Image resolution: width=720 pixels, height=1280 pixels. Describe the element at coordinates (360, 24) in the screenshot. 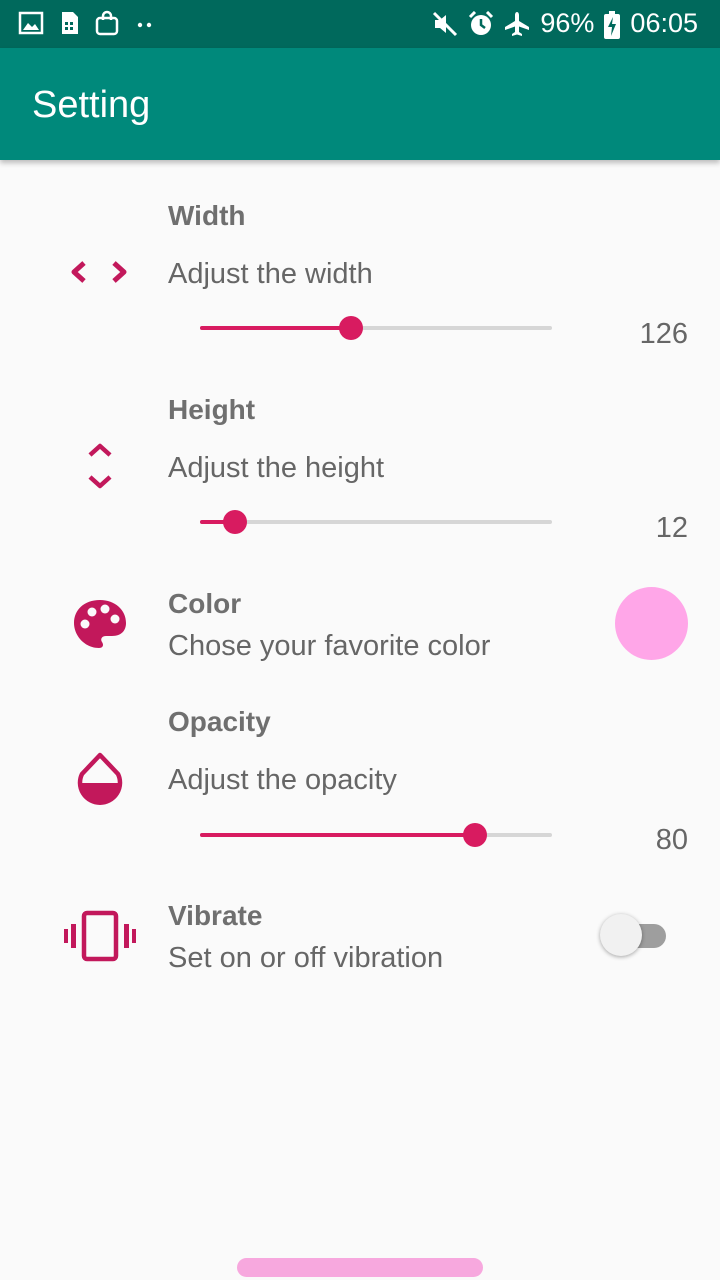

I see `status-bar: 96% 06:05` at that location.